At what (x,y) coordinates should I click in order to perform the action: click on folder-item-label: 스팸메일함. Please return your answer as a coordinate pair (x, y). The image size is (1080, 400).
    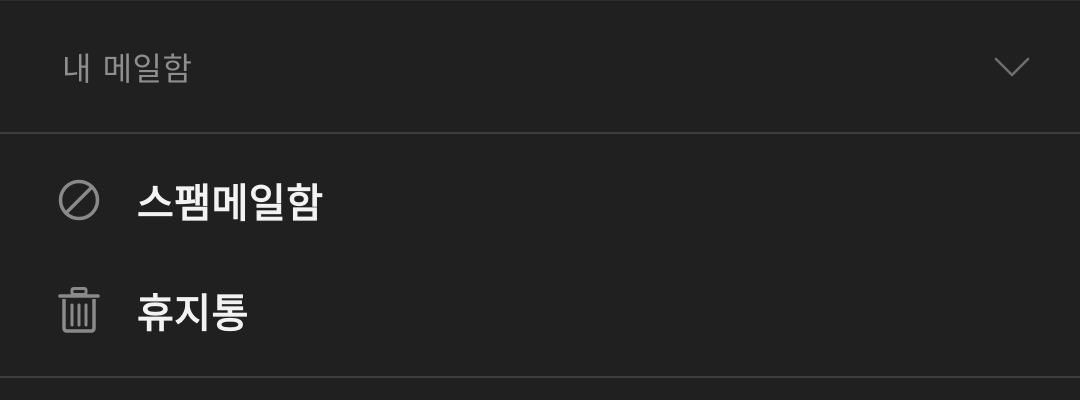
    Looking at the image, I should click on (230, 204).